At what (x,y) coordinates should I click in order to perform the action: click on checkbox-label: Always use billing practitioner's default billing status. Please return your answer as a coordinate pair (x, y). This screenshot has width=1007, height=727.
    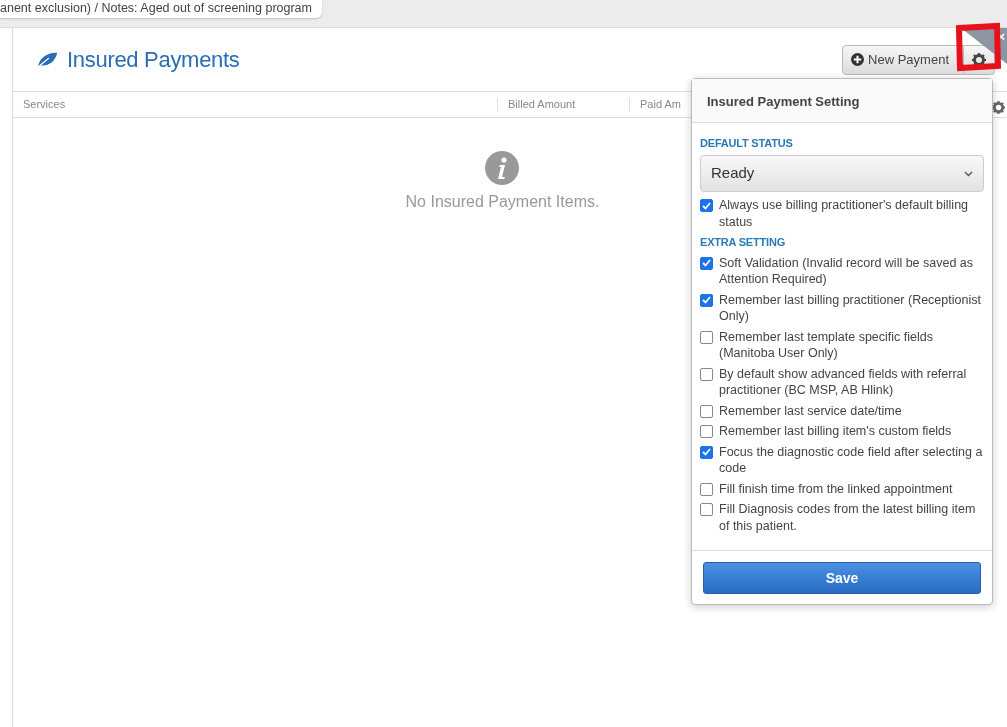
    Looking at the image, I should click on (844, 213).